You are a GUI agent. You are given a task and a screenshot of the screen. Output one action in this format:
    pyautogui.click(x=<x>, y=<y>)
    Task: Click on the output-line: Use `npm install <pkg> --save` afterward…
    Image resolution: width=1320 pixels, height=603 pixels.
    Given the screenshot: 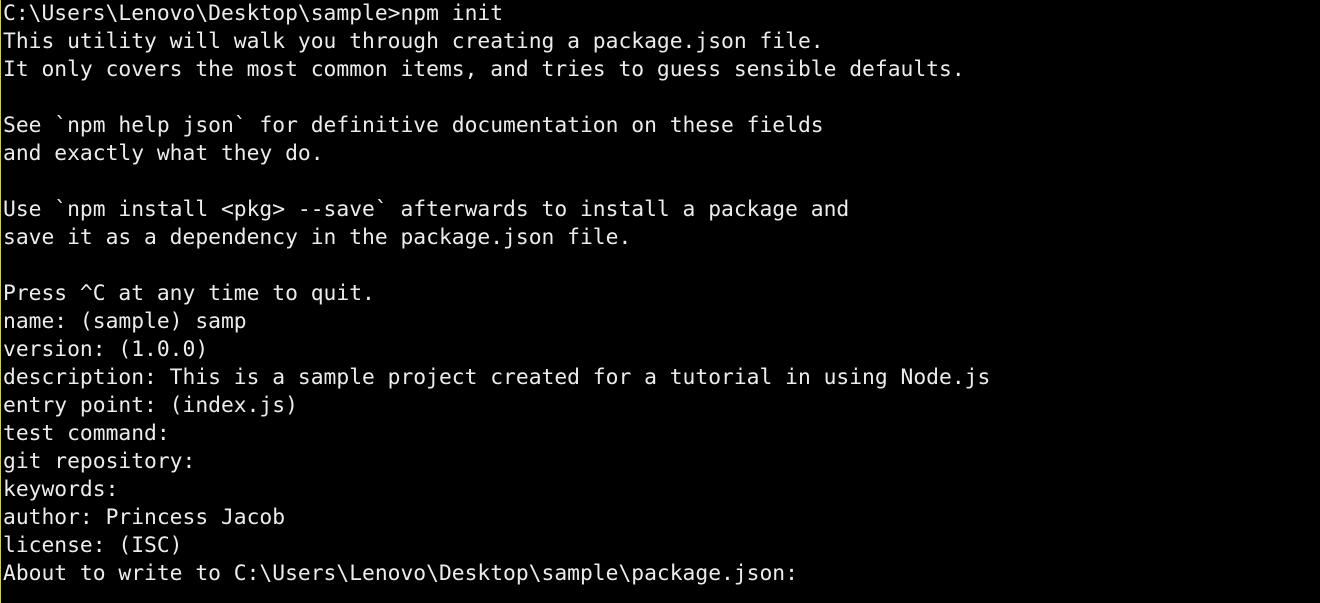 What is the action you would take?
    pyautogui.click(x=426, y=209)
    